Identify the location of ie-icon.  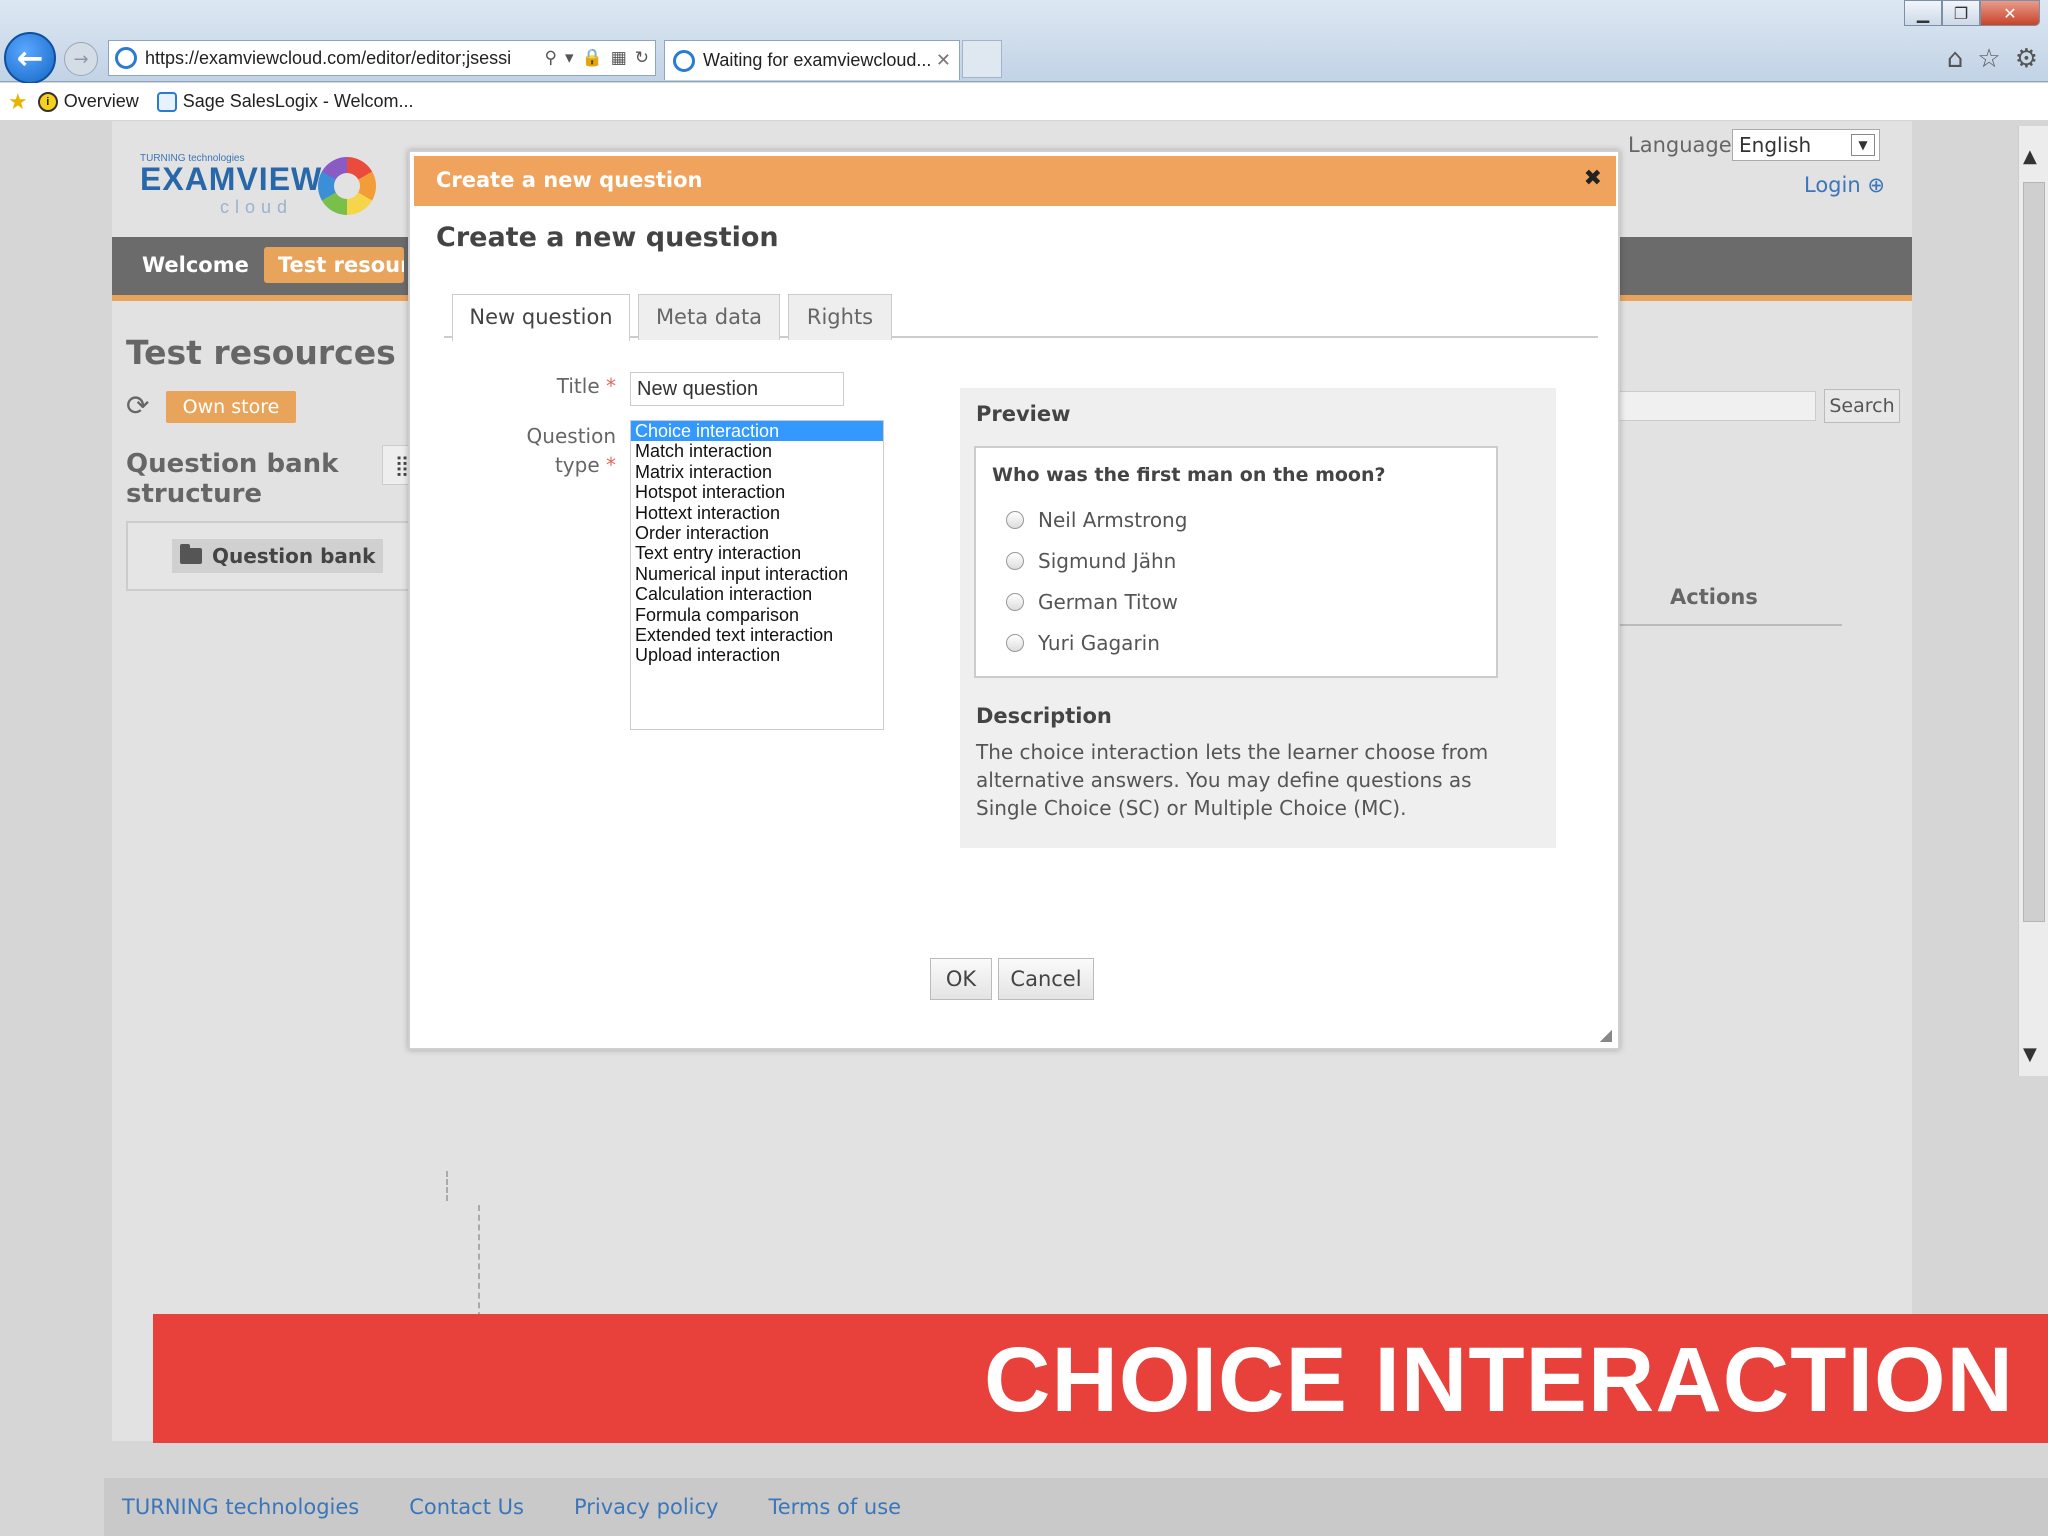
(126, 58).